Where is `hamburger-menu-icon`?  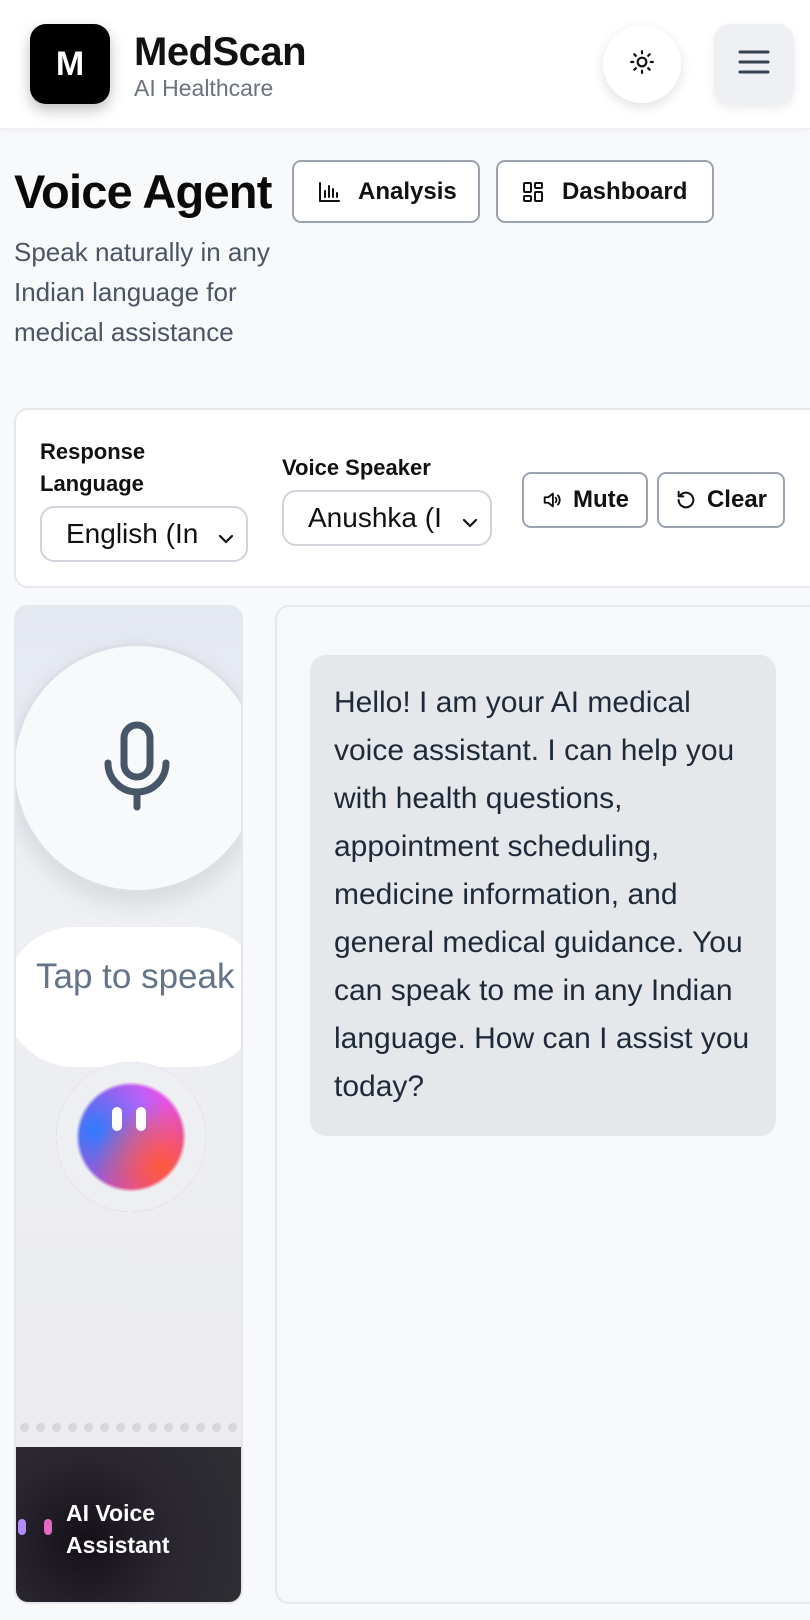
hamburger-menu-icon is located at coordinates (754, 64).